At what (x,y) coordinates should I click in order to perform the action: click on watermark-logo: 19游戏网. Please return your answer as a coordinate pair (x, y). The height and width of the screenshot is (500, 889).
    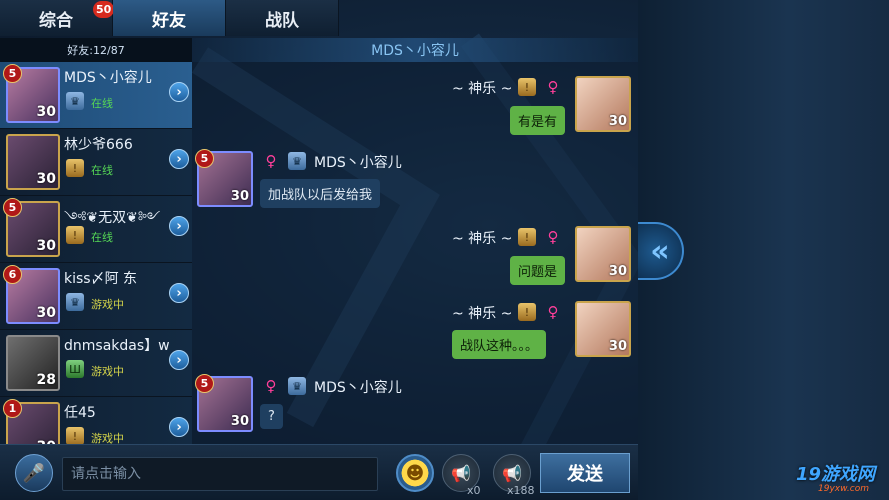
    Looking at the image, I should click on (836, 474).